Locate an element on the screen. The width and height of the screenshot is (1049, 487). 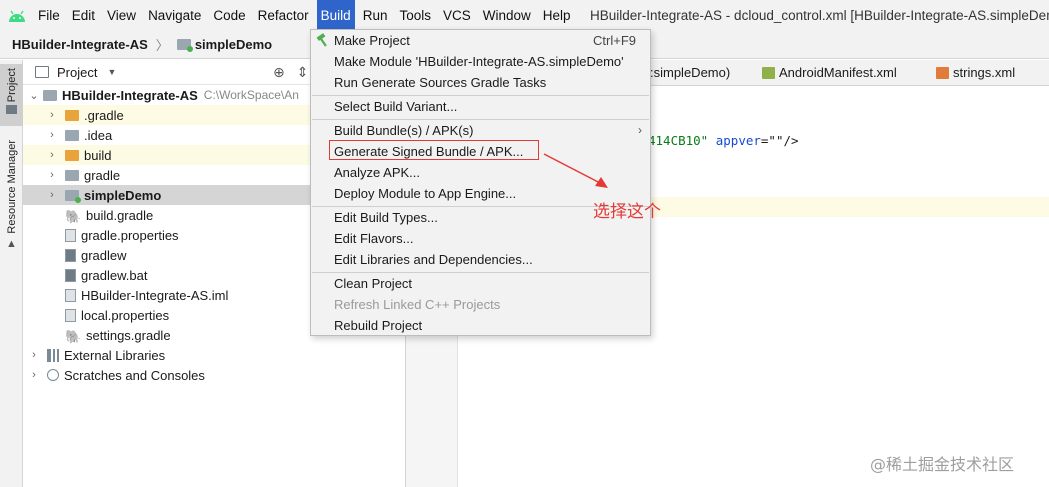
menu-item-label: Refresh Linked C++ Projects is located at coordinates (417, 304).